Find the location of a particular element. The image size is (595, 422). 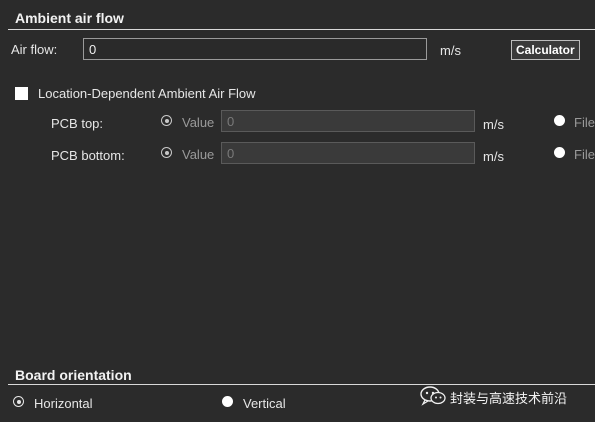

pcb-bottom-value-option-label: Value is located at coordinates (198, 154).